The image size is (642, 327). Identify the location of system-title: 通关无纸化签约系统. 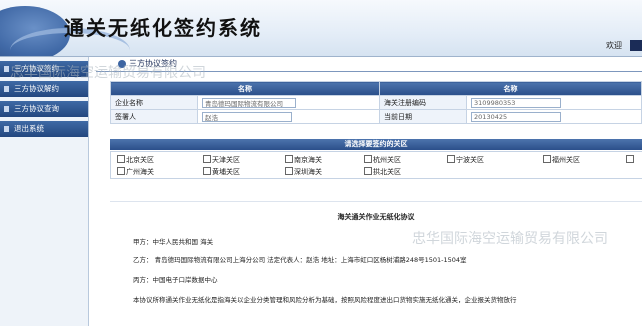
(163, 28).